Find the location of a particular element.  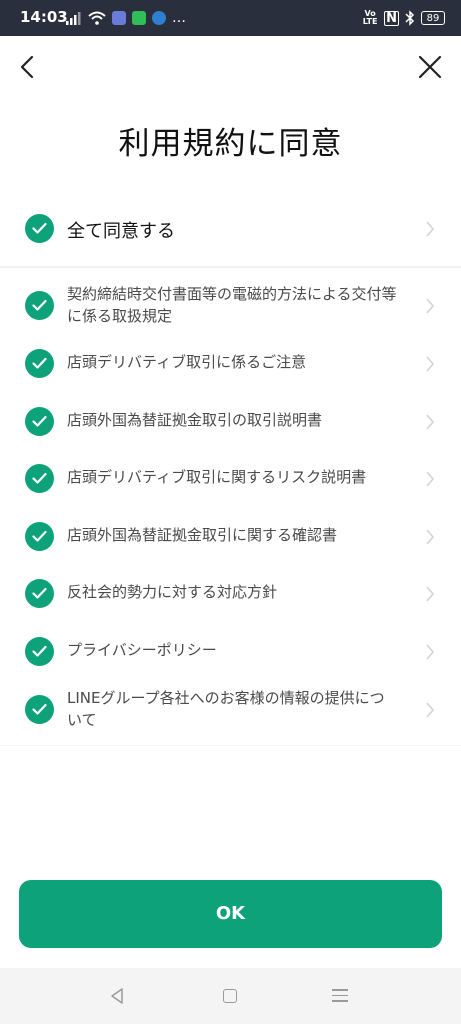

item-label: 店頭外国為替証拠金取引の取引説明書 is located at coordinates (195, 420).